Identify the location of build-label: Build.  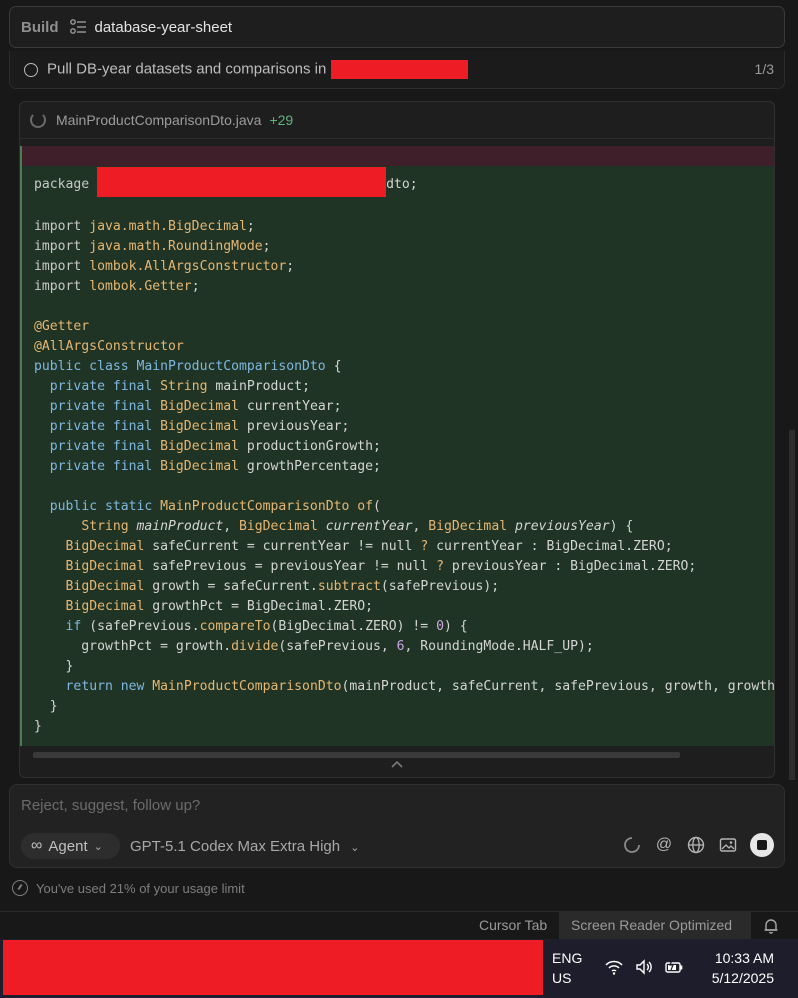
(40, 27).